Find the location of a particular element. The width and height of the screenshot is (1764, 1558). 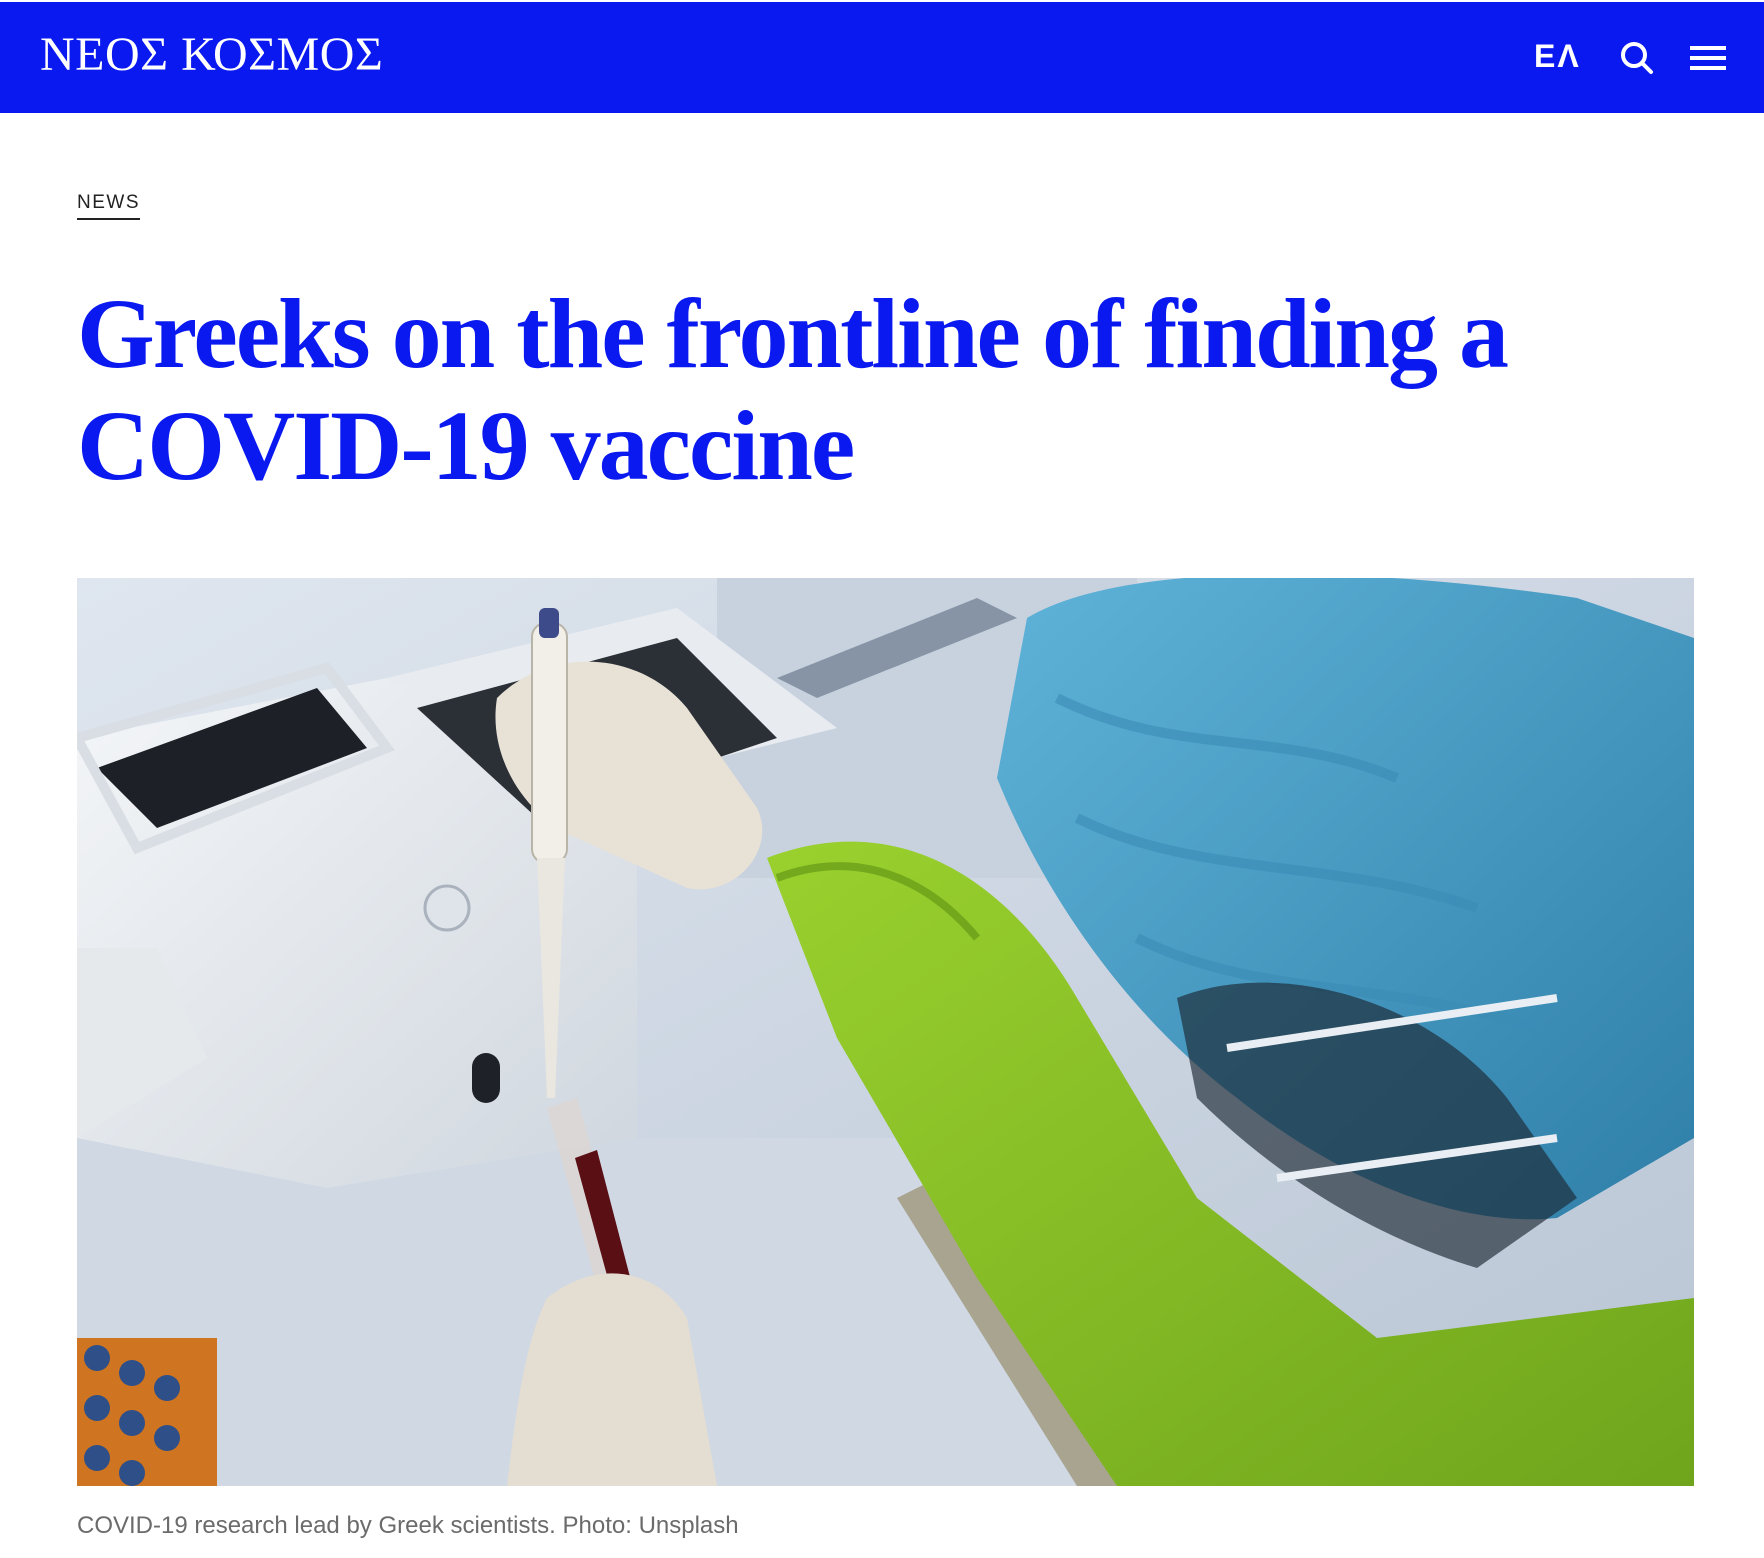

menu-button is located at coordinates (1708, 58).